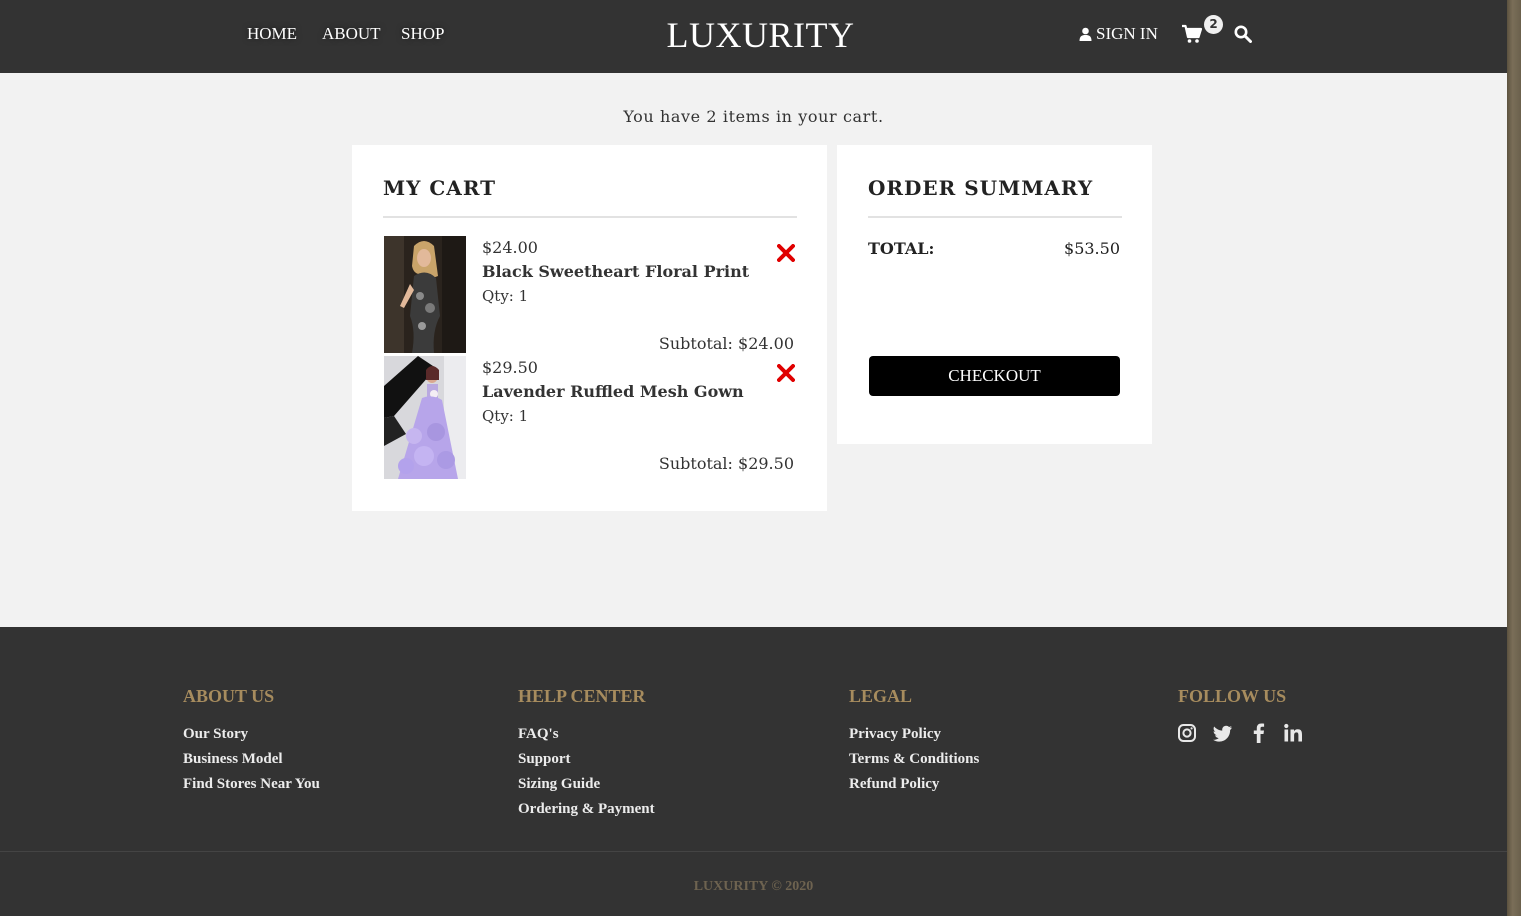 The width and height of the screenshot is (1521, 916). I want to click on facebook-icon, so click(1259, 733).